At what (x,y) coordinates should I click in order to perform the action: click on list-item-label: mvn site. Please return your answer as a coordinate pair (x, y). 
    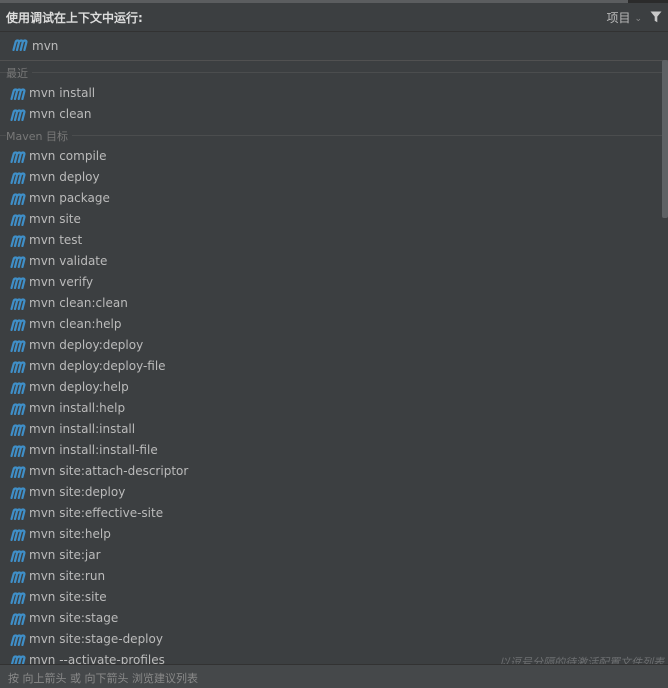
    Looking at the image, I should click on (55, 219).